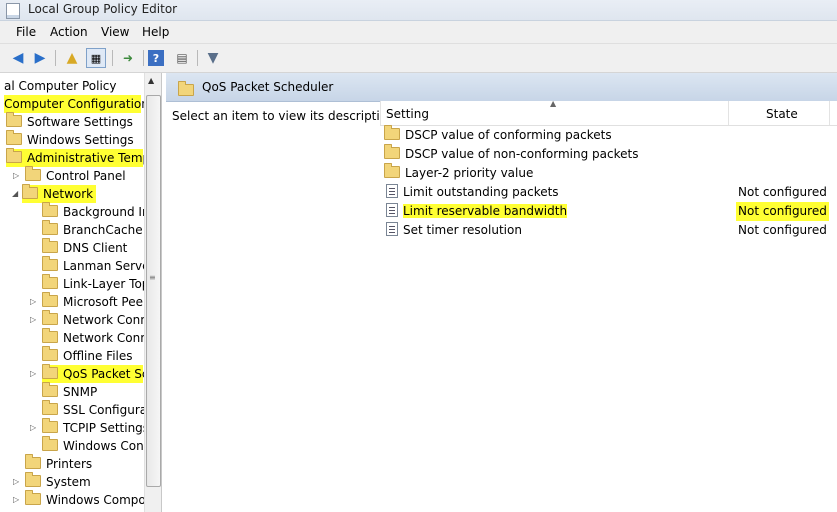 Image resolution: width=837 pixels, height=512 pixels. What do you see at coordinates (501, 87) in the screenshot?
I see `details-header: QoS Packet Scheduler` at bounding box center [501, 87].